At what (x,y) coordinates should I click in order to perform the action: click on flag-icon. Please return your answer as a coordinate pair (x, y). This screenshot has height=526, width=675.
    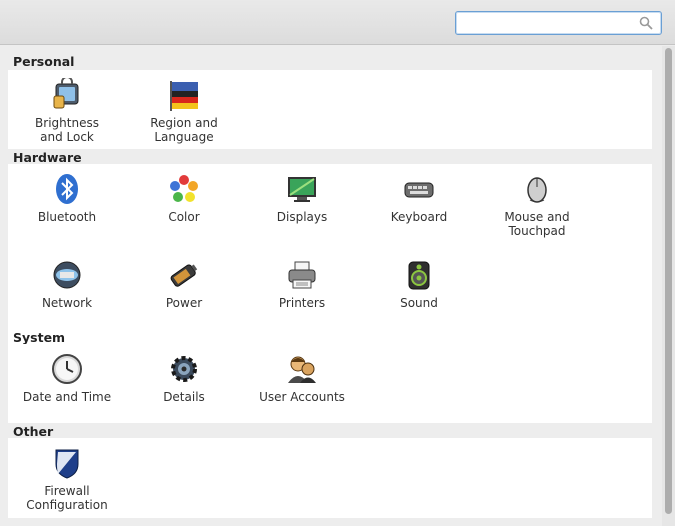
    Looking at the image, I should click on (184, 96).